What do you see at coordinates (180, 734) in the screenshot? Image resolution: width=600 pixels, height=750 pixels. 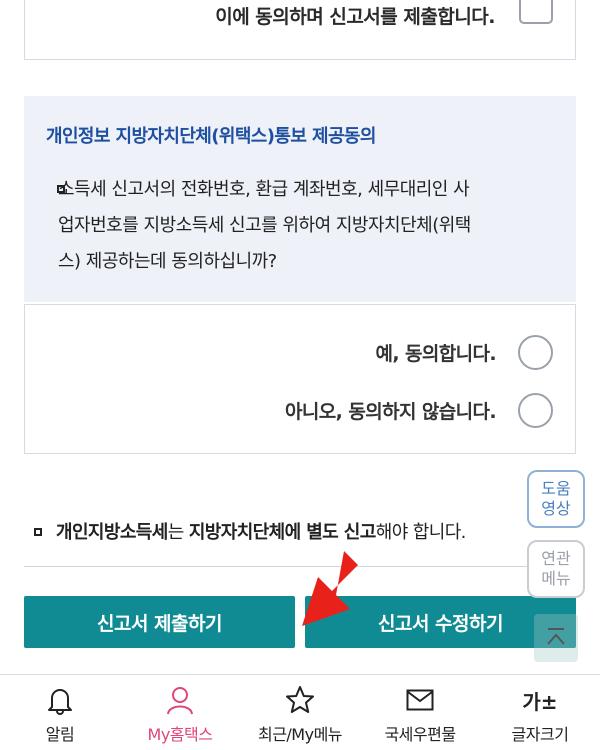 I see `nav-label-my-hometax: My홈택스` at bounding box center [180, 734].